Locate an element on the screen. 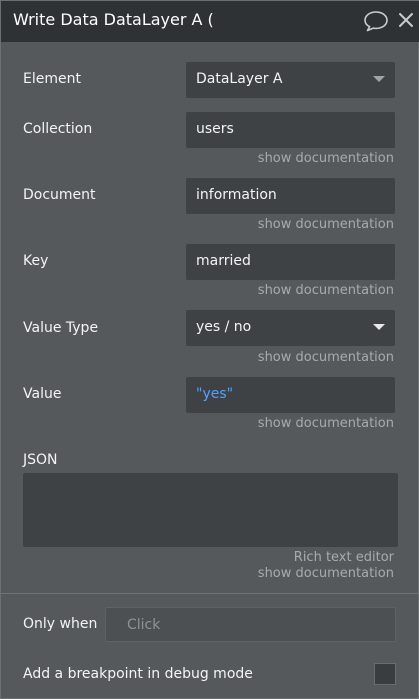 This screenshot has width=419, height=699. section-divider is located at coordinates (210, 593).